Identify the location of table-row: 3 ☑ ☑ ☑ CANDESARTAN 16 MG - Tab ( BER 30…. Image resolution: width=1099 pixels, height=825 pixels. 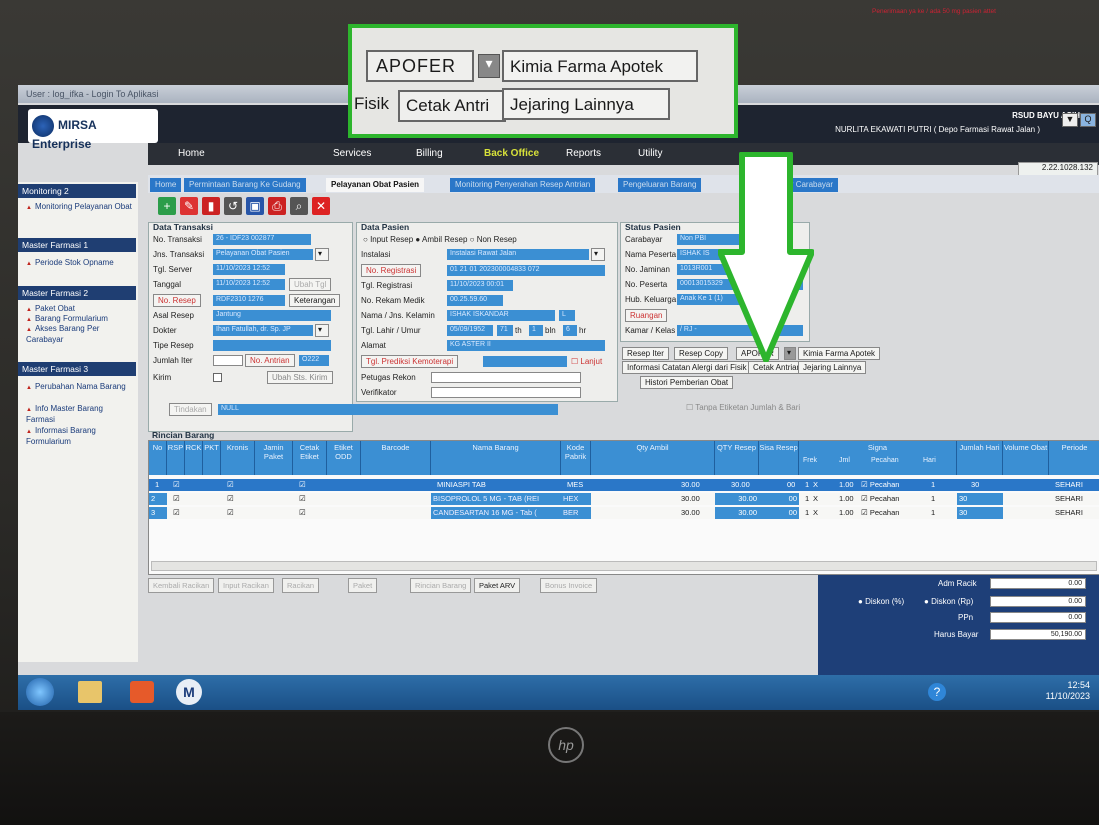
(624, 513).